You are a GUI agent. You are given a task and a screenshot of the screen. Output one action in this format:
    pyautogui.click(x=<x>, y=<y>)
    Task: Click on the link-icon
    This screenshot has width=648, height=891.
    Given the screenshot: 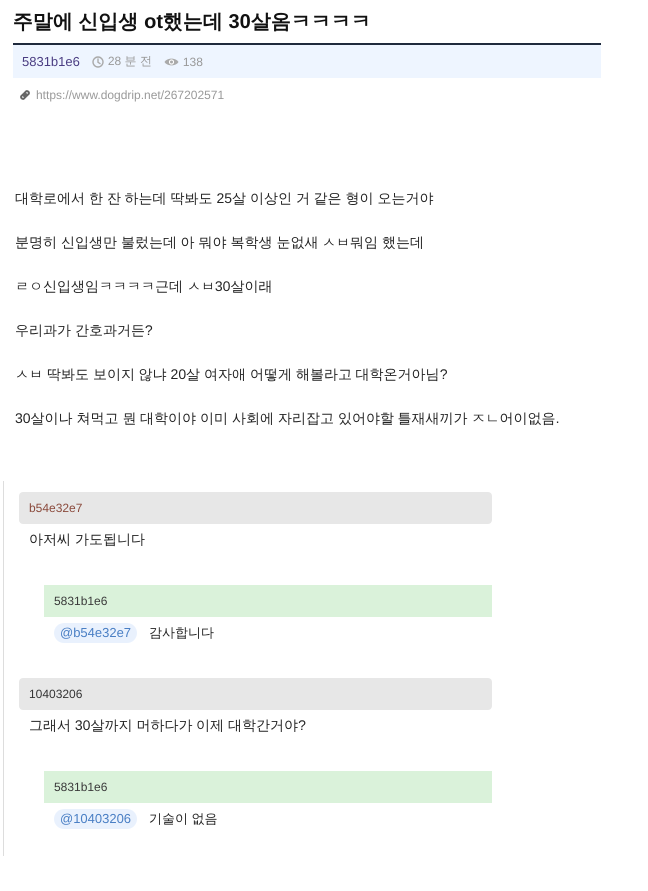 What is the action you would take?
    pyautogui.click(x=25, y=95)
    